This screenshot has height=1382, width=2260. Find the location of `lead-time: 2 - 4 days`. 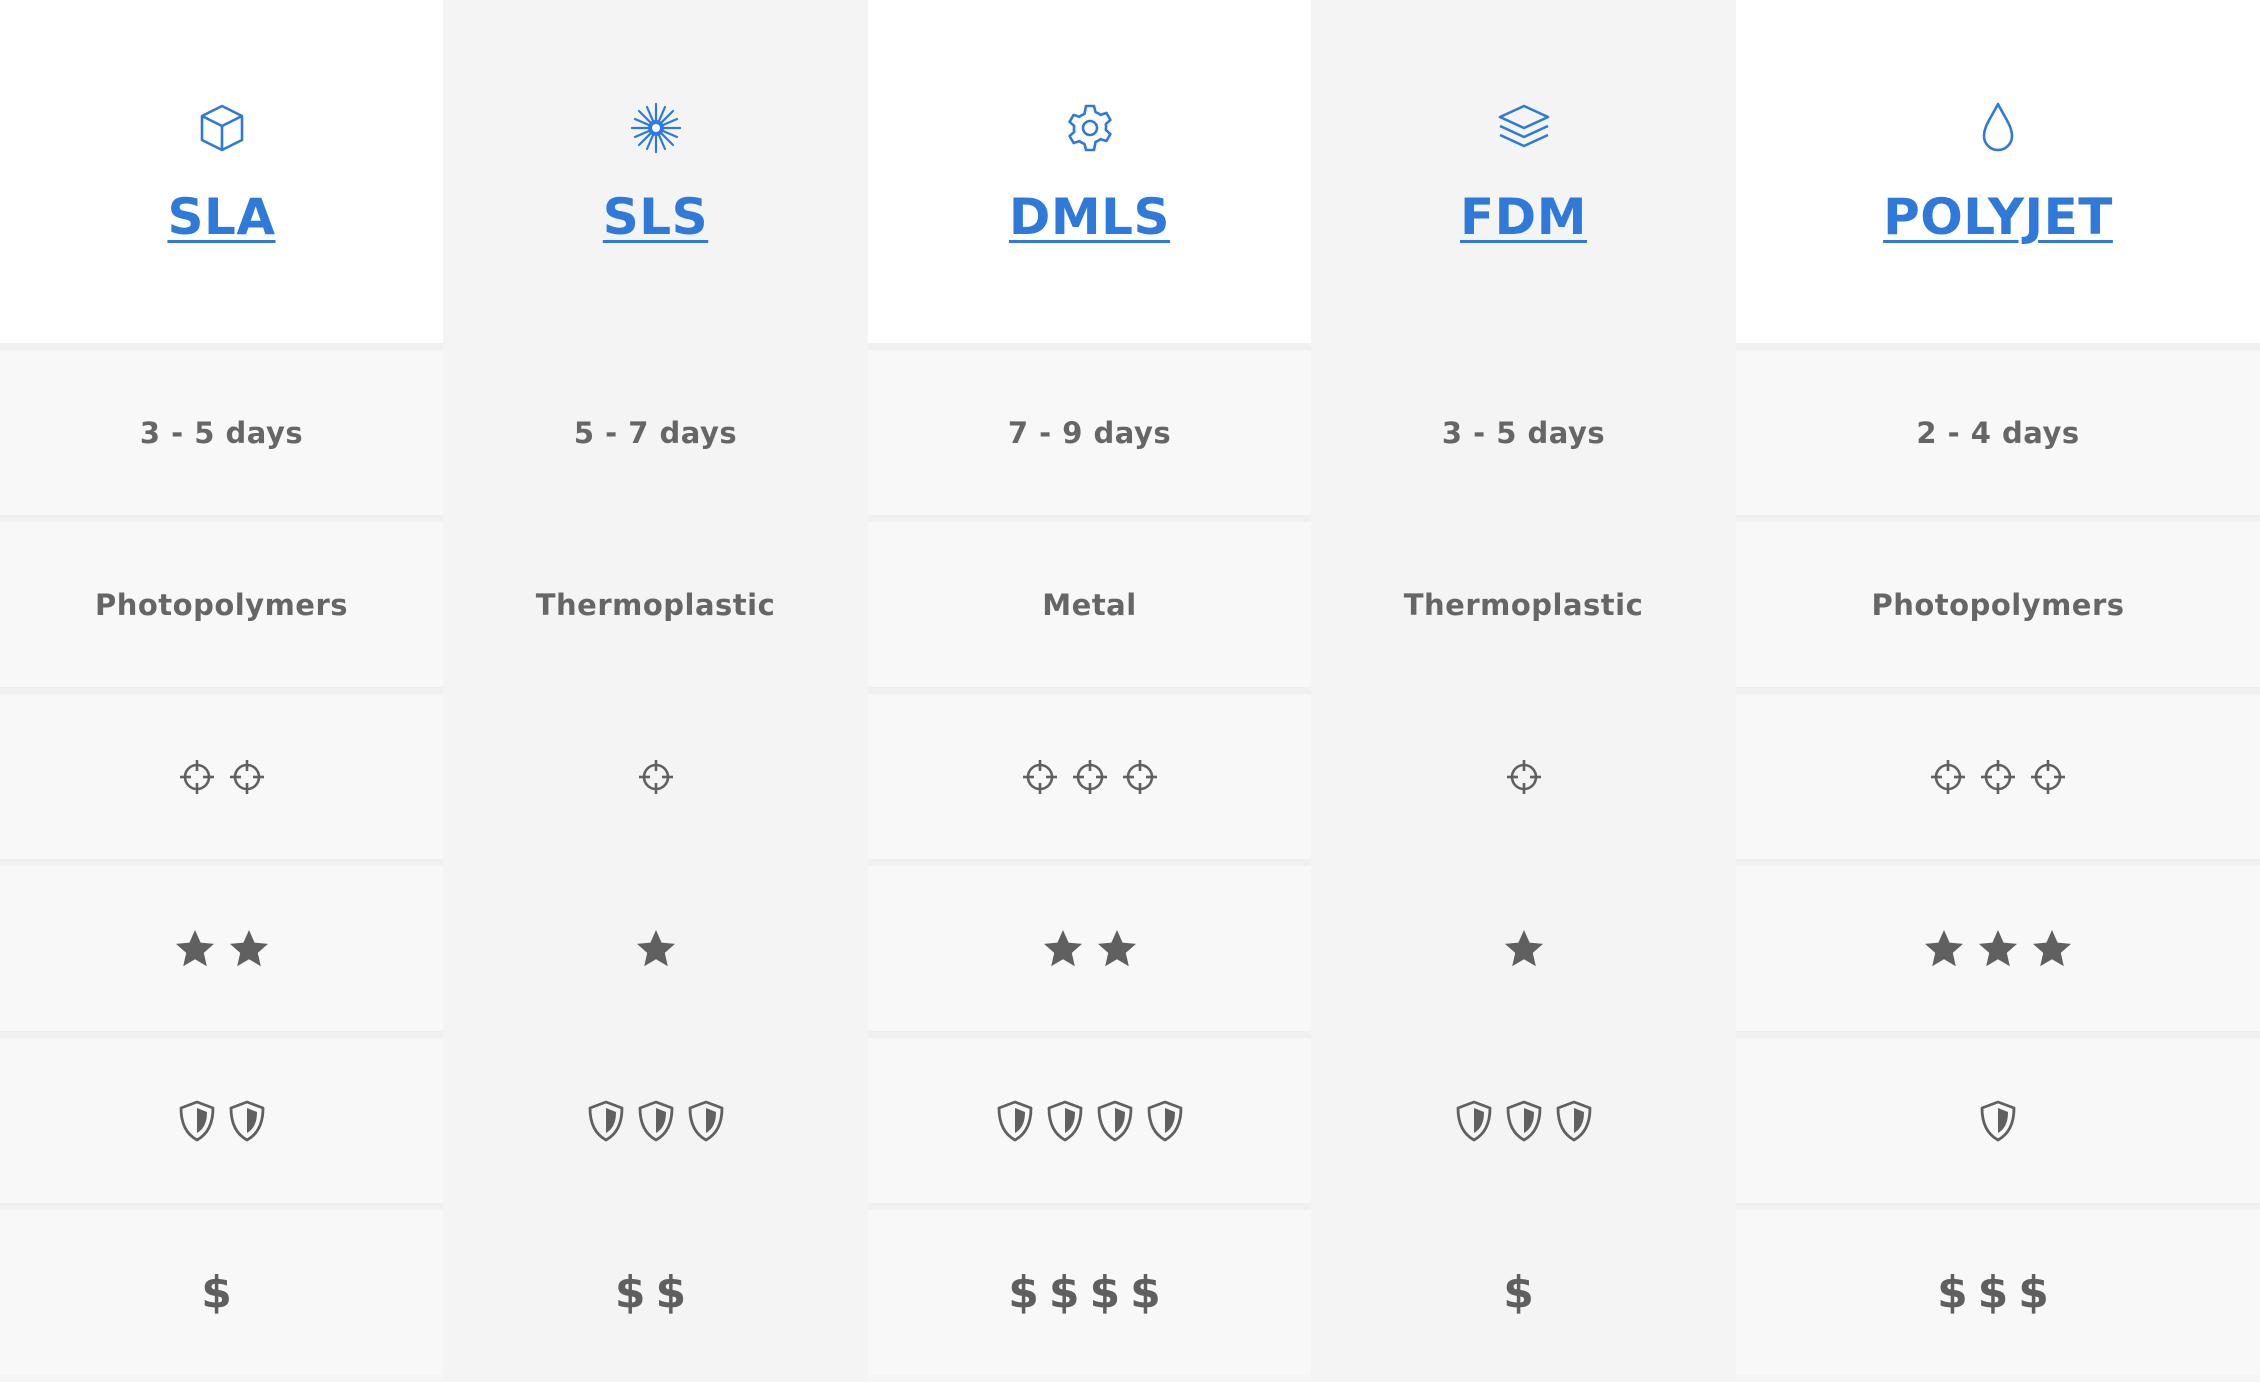

lead-time: 2 - 4 days is located at coordinates (1998, 432).